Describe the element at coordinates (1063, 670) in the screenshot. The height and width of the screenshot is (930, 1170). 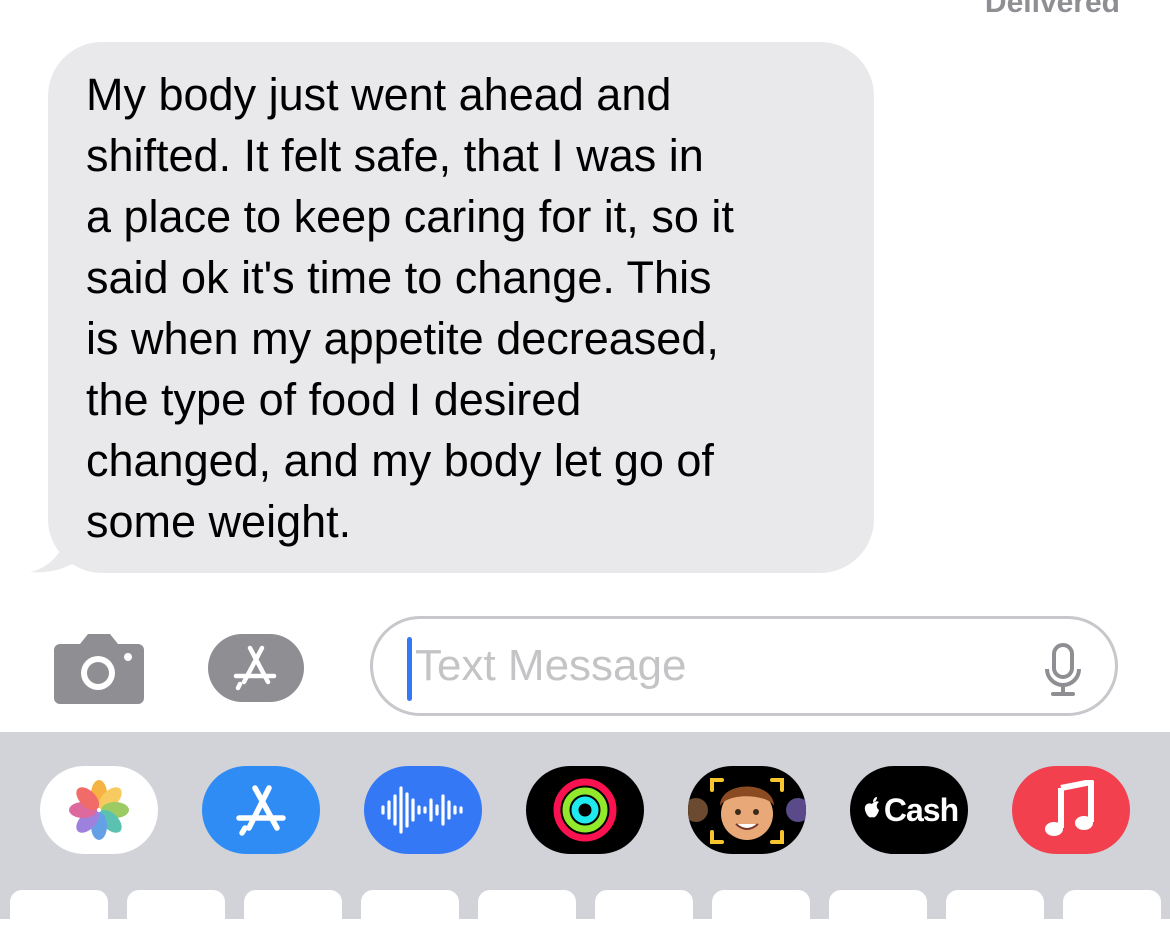
I see `microphone-icon` at that location.